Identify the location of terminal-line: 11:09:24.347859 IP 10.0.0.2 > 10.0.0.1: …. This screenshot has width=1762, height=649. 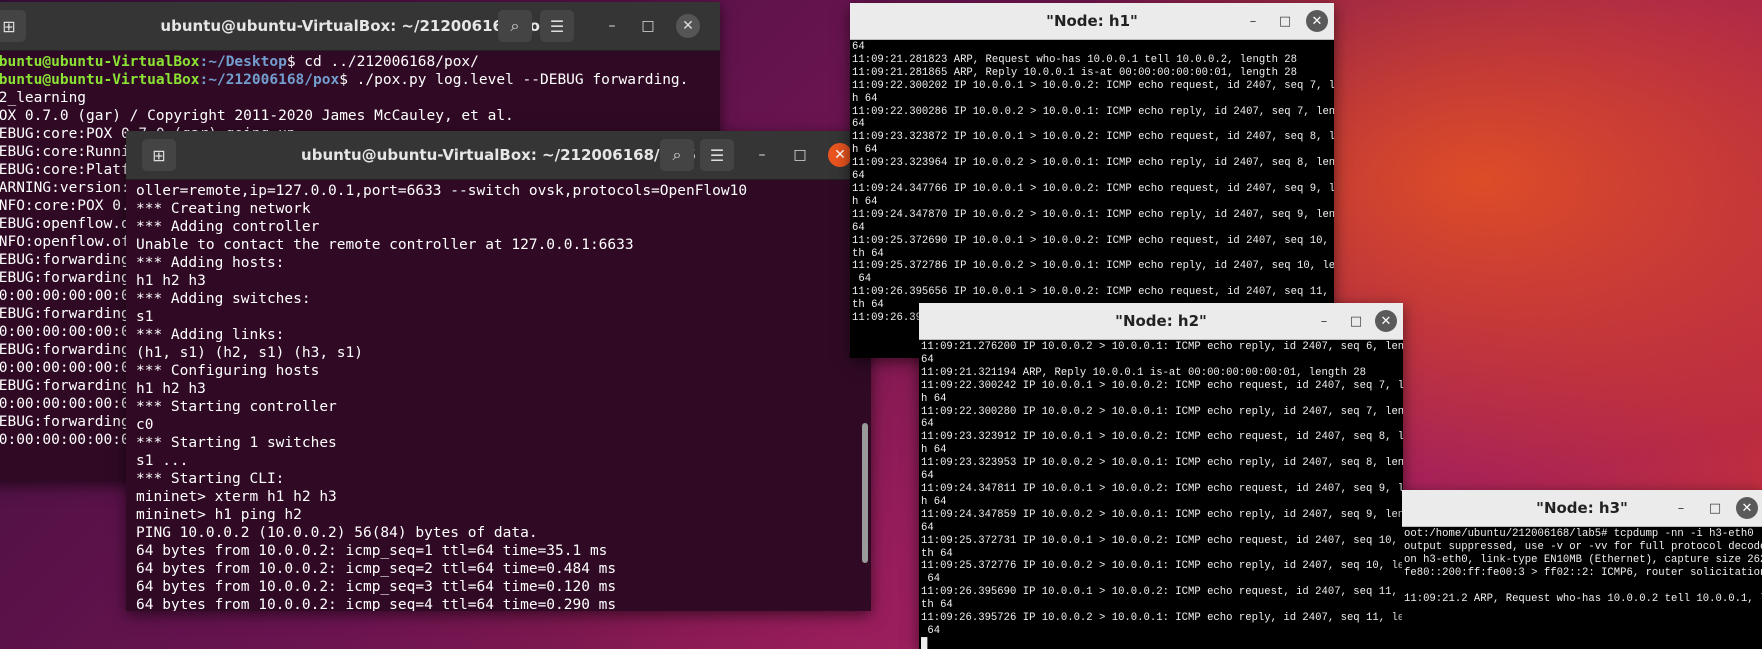
(1162, 514).